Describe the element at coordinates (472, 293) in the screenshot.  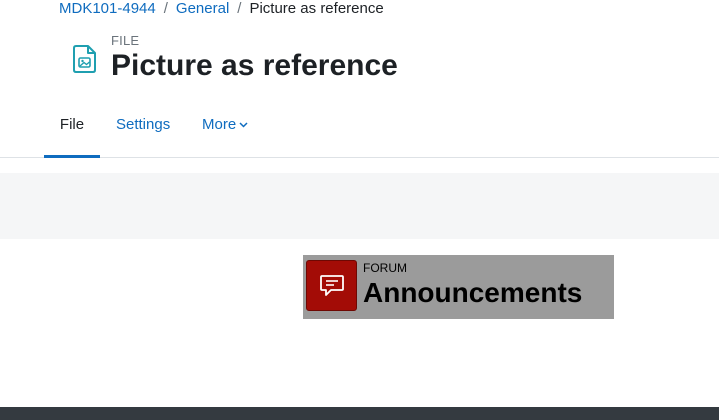
I see `forum-title-link: Announcements` at that location.